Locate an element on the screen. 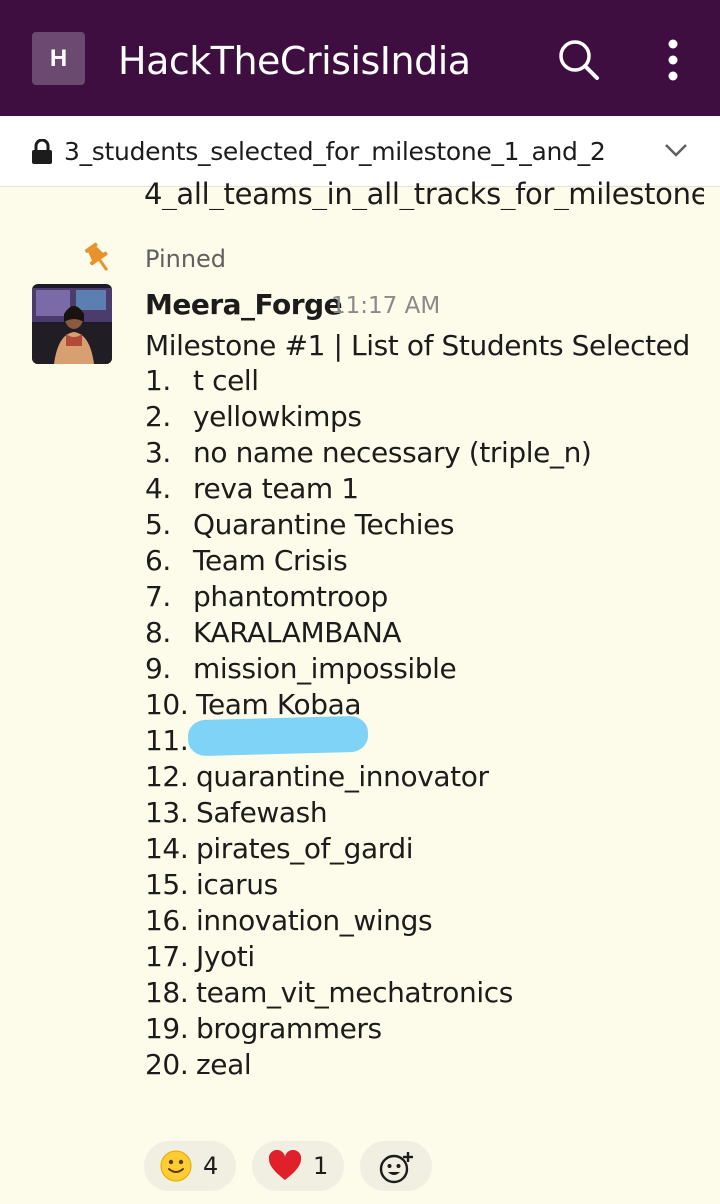 This screenshot has height=1204, width=720. list-item: 19. brogrammers is located at coordinates (263, 1028).